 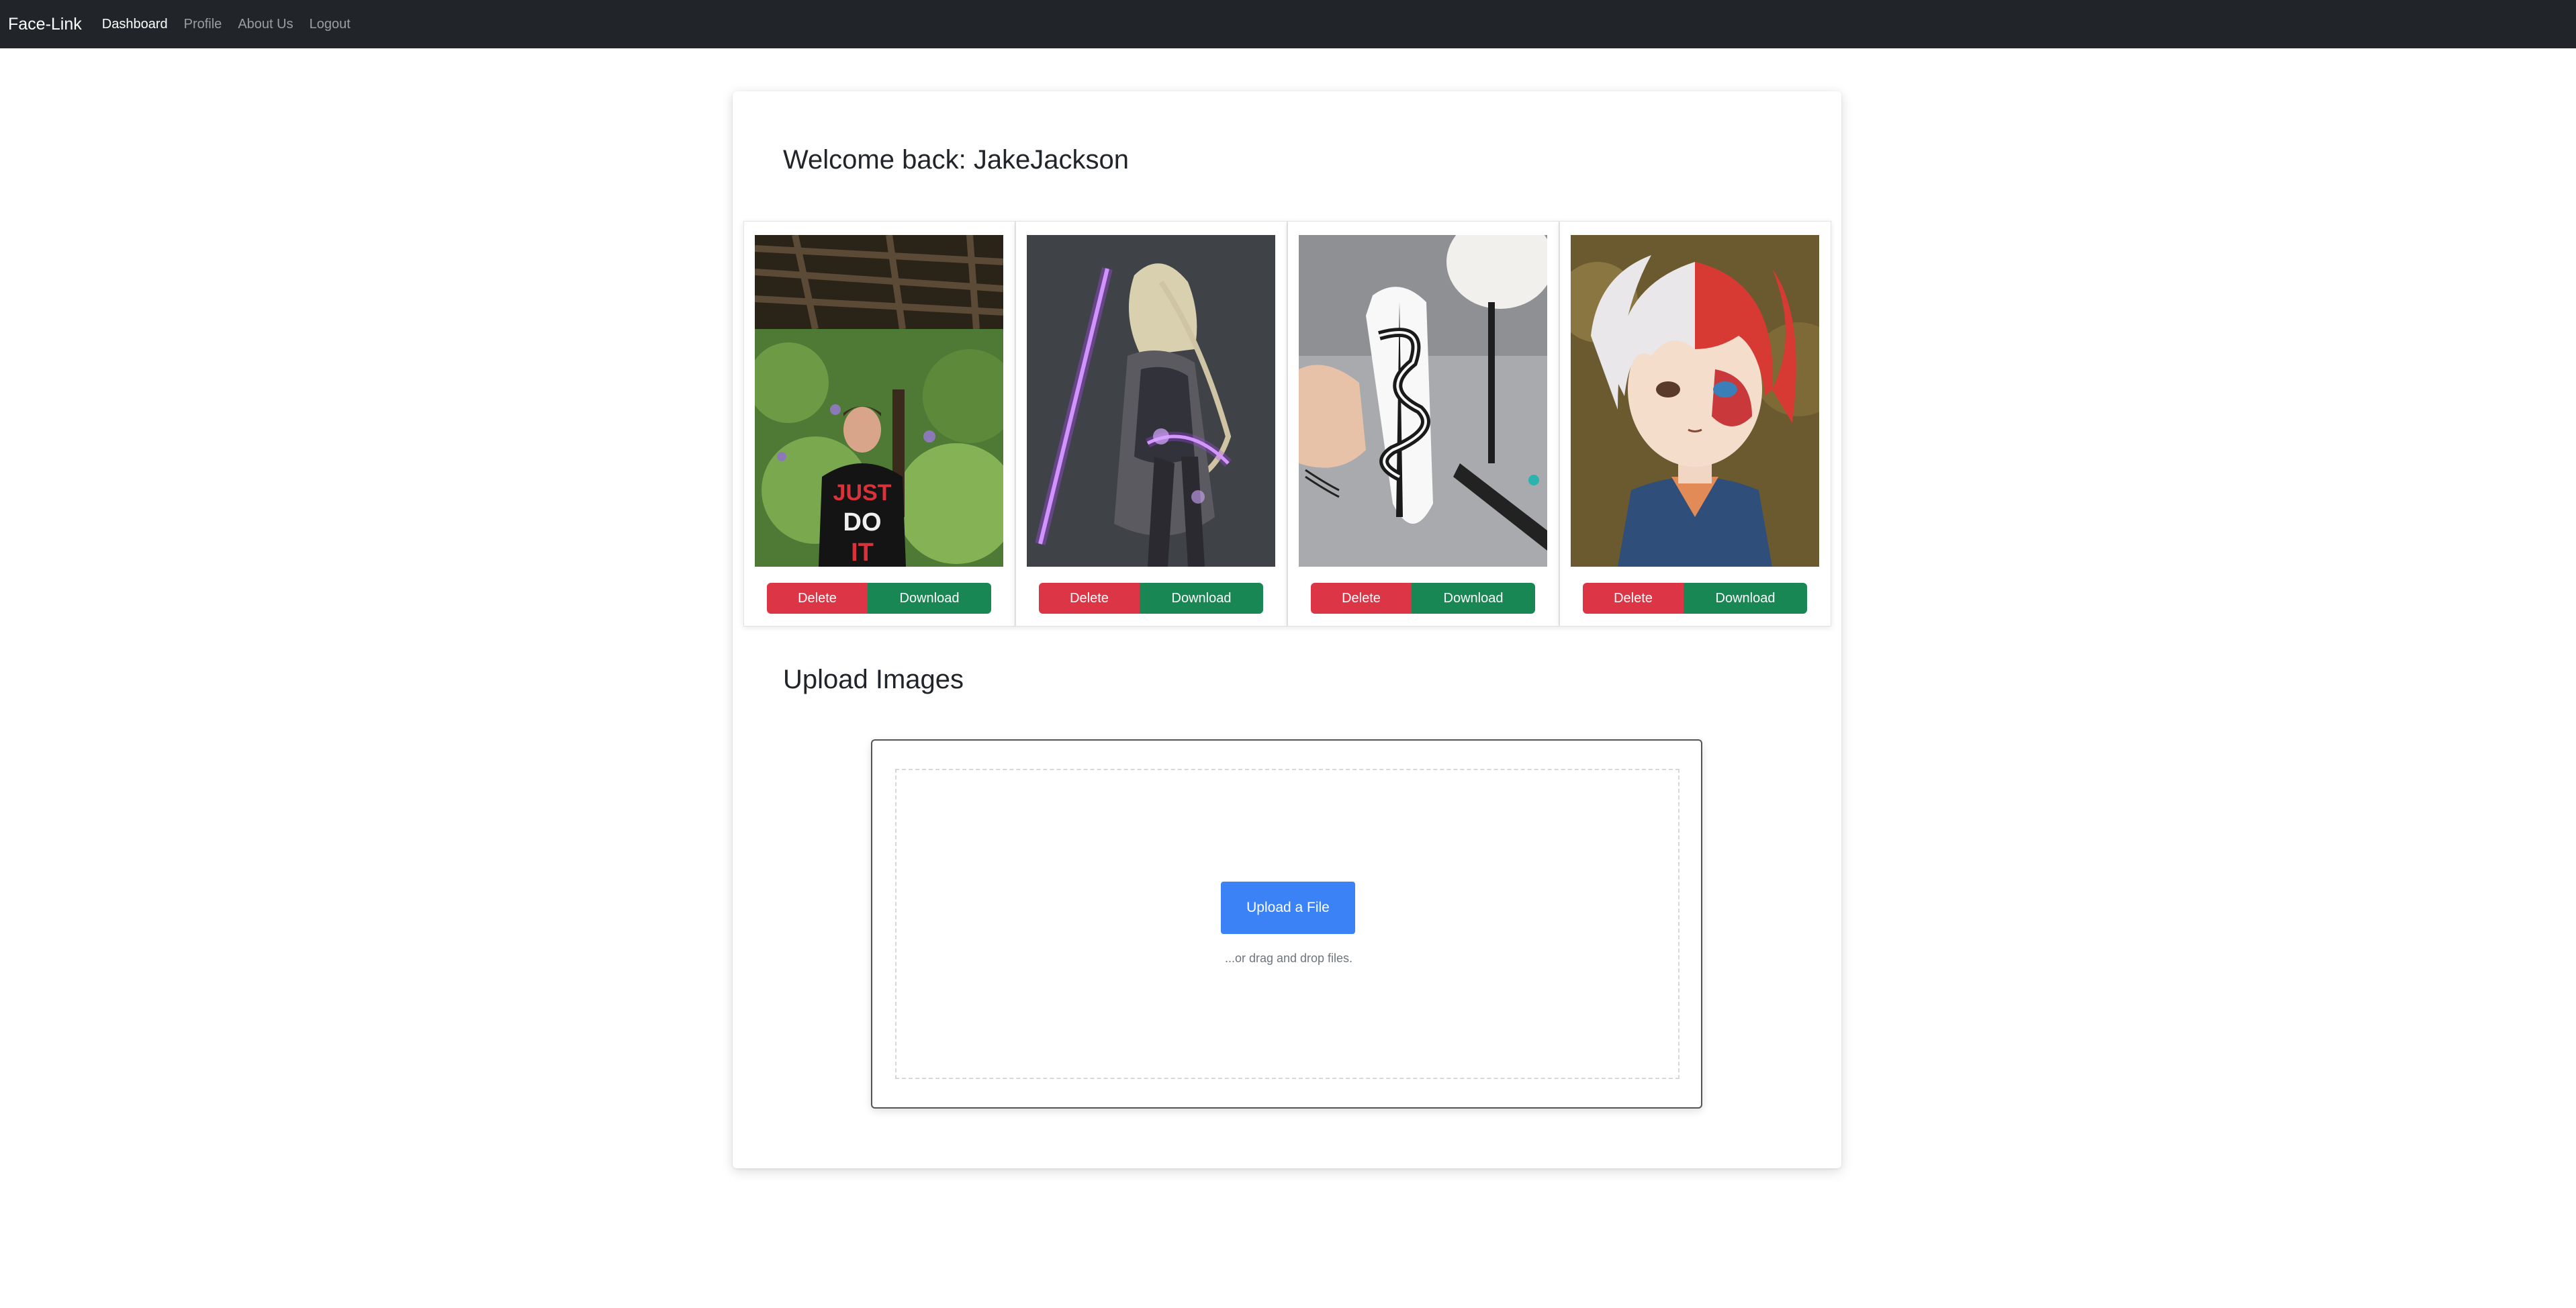 What do you see at coordinates (1051, 160) in the screenshot?
I see `username: JakeJackson` at bounding box center [1051, 160].